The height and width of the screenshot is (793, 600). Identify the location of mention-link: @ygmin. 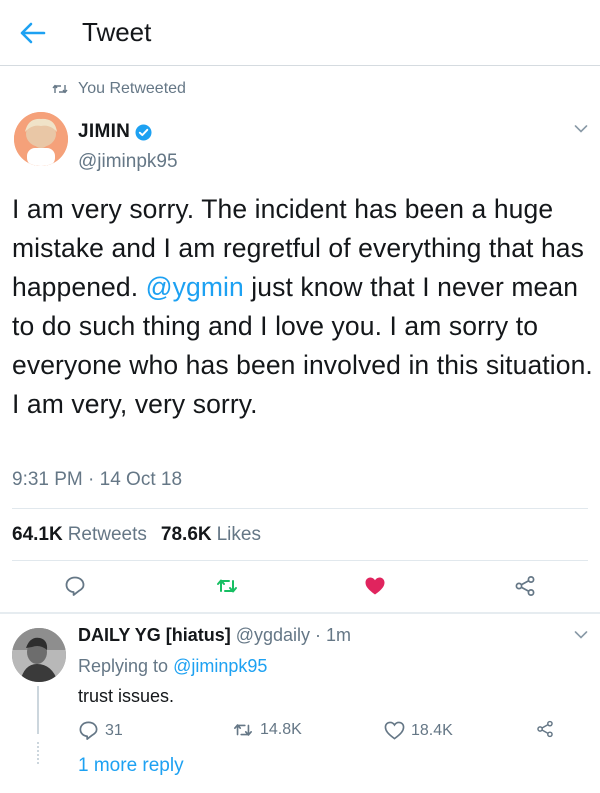
(195, 287).